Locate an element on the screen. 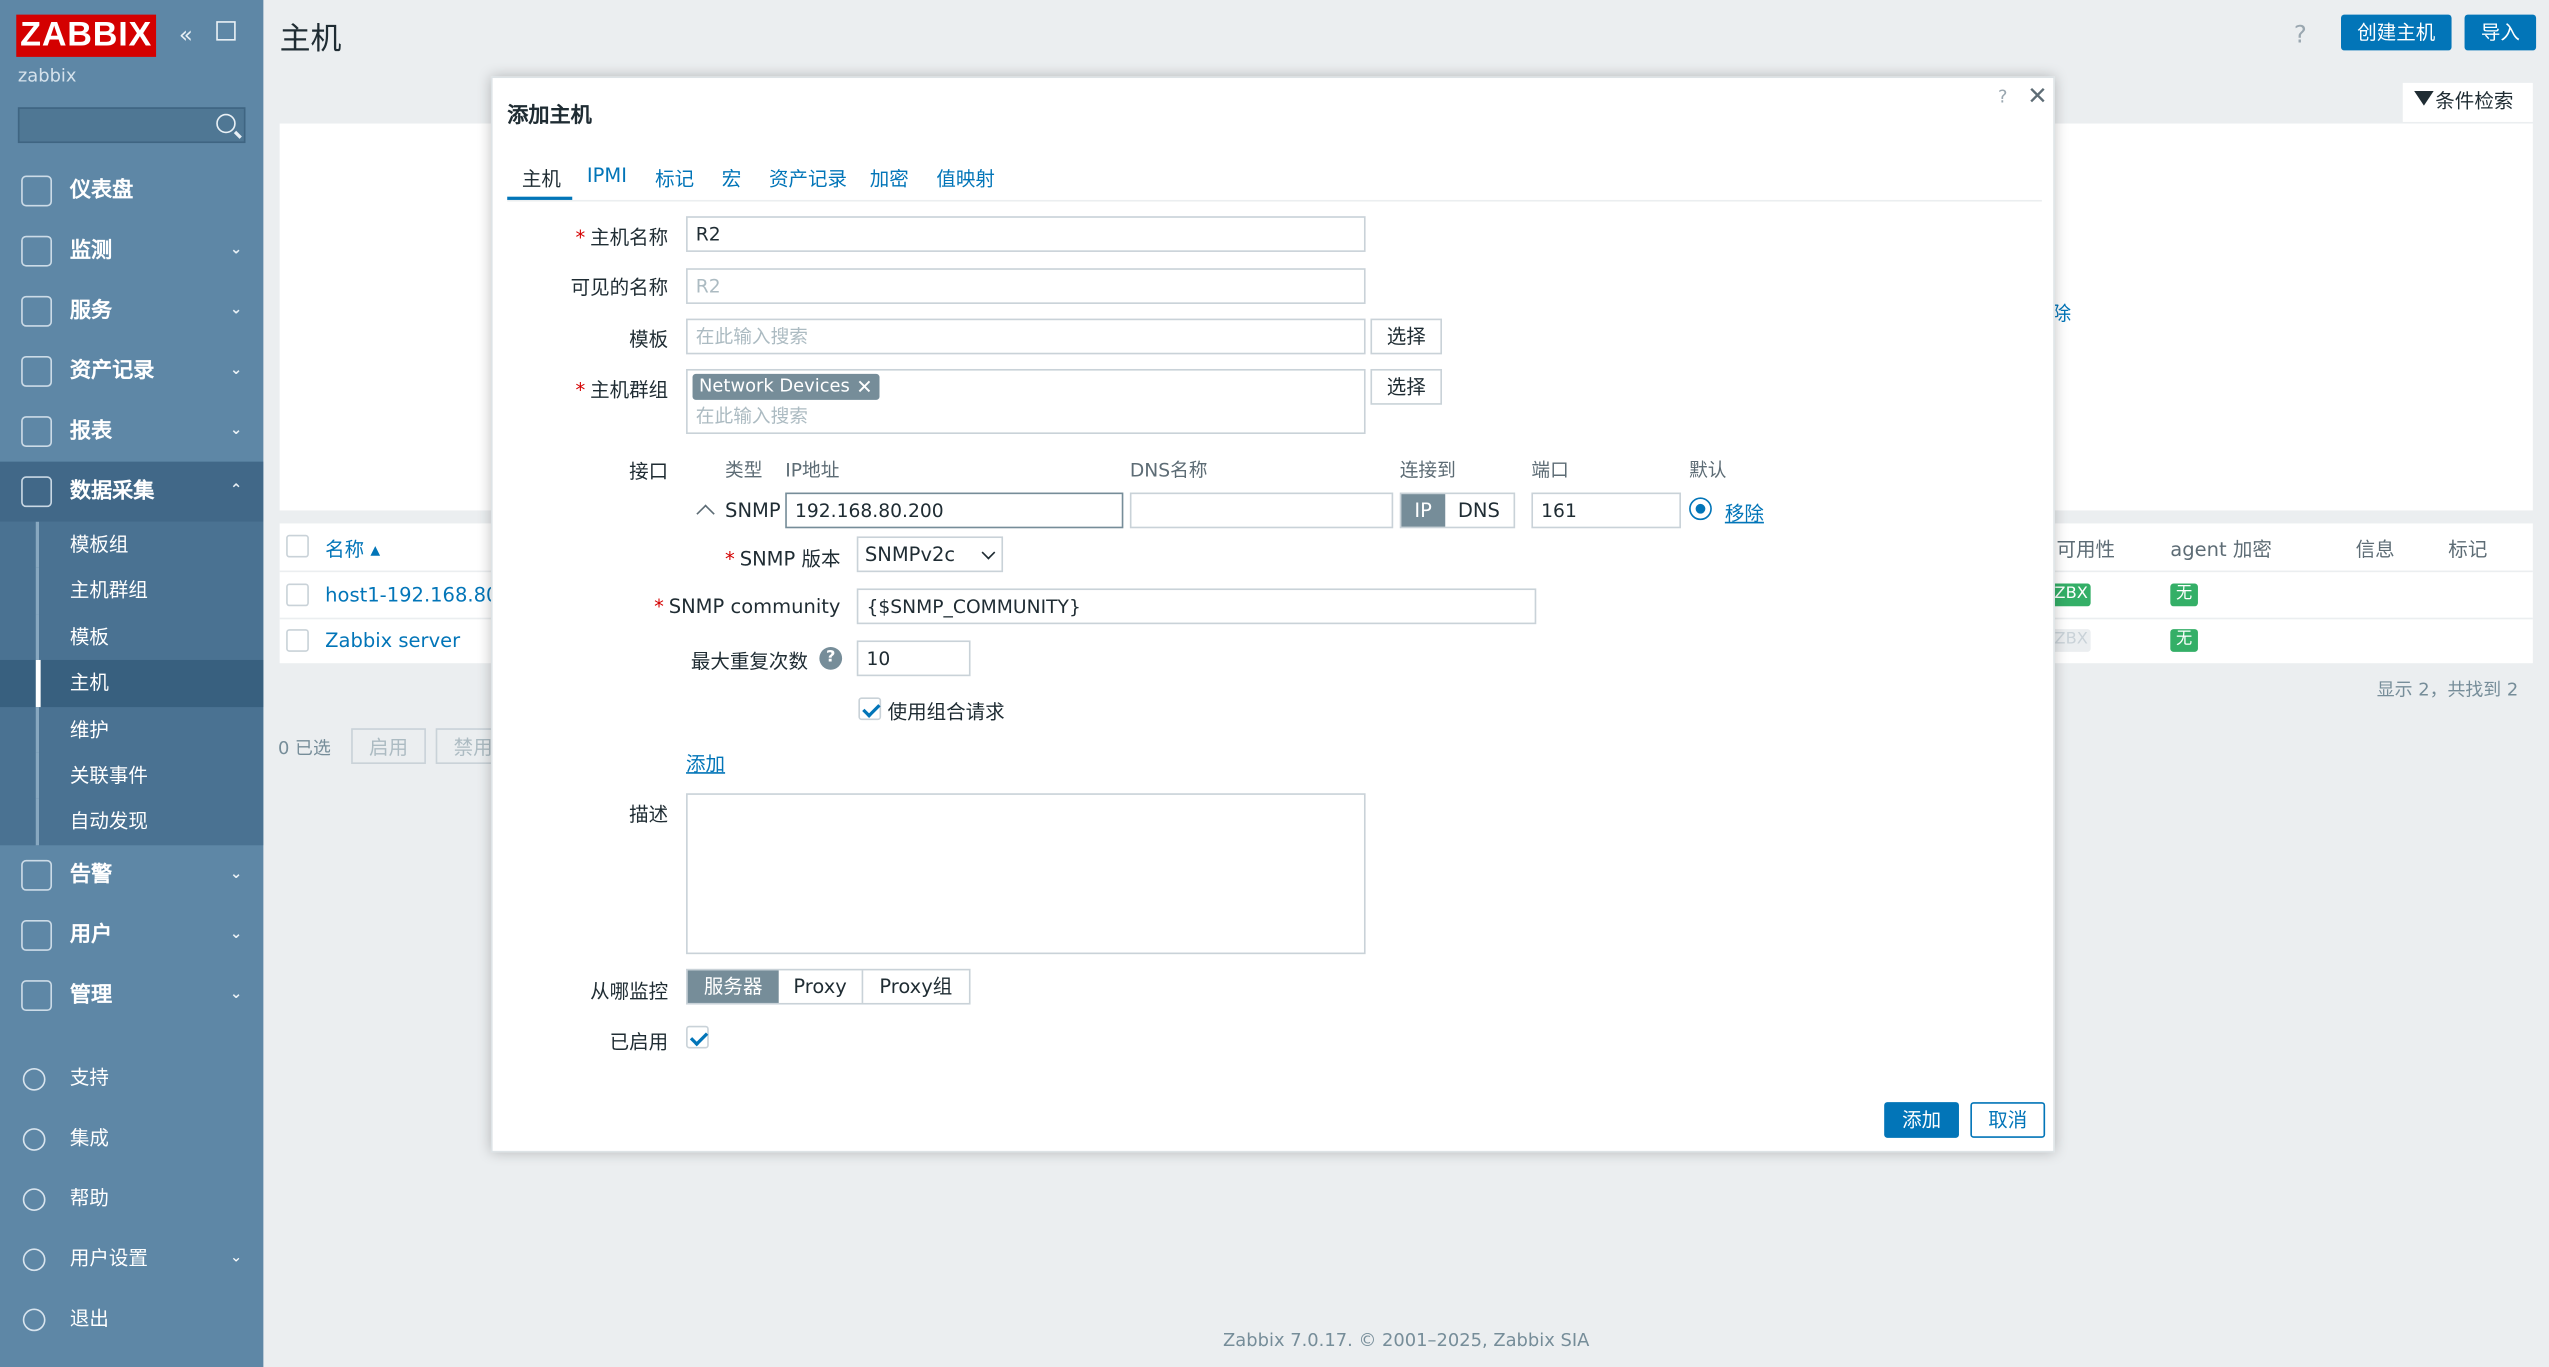 The width and height of the screenshot is (2549, 1367). submenu-templates: 模板 is located at coordinates (131, 637).